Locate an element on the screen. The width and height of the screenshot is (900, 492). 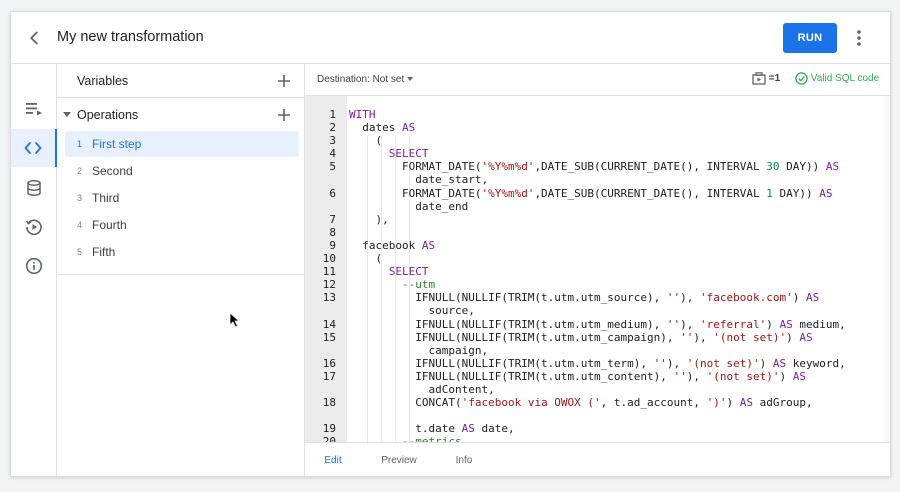
code-text: date_start, is located at coordinates (419, 180).